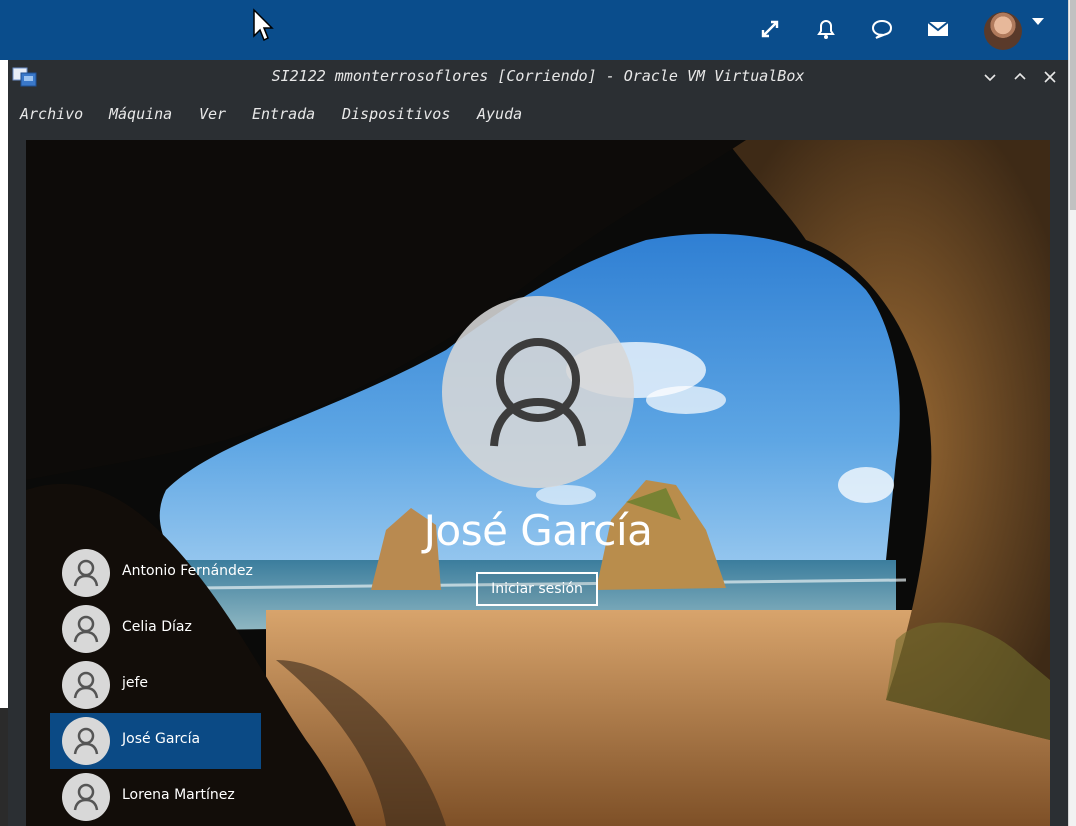  I want to click on maximize-button, so click(1020, 77).